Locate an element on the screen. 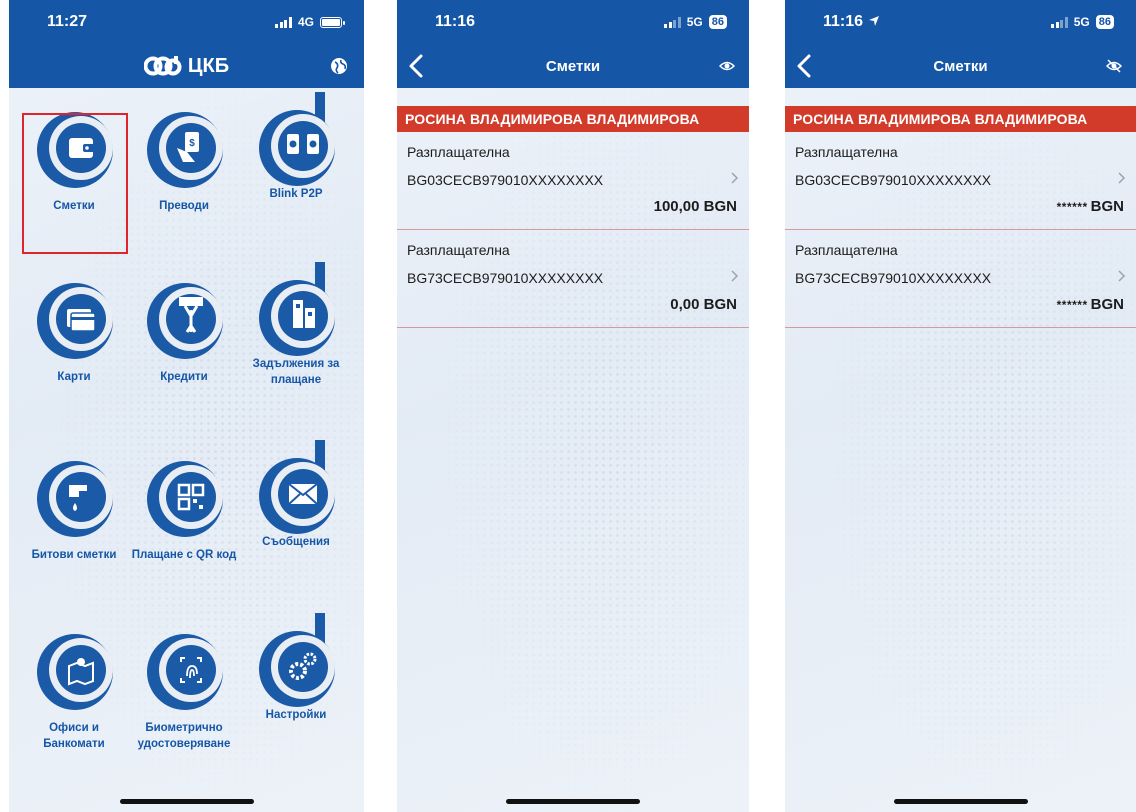  account-balance: 0,00 BGN is located at coordinates (703, 304).